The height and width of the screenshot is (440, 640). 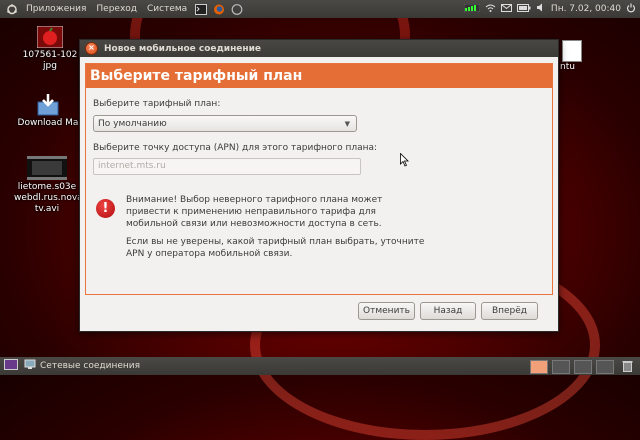 What do you see at coordinates (90, 366) in the screenshot?
I see `taskbar-item-label: Сетевые соединения` at bounding box center [90, 366].